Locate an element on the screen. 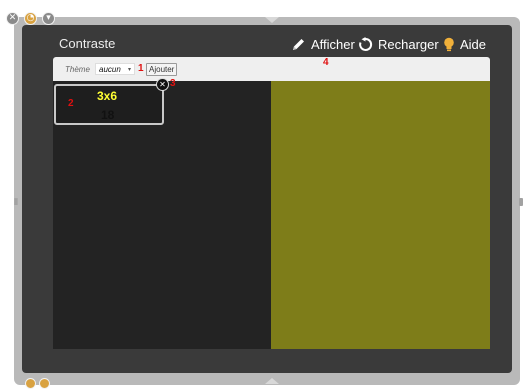 The image size is (526, 390). app-title: Contraste is located at coordinates (87, 43).